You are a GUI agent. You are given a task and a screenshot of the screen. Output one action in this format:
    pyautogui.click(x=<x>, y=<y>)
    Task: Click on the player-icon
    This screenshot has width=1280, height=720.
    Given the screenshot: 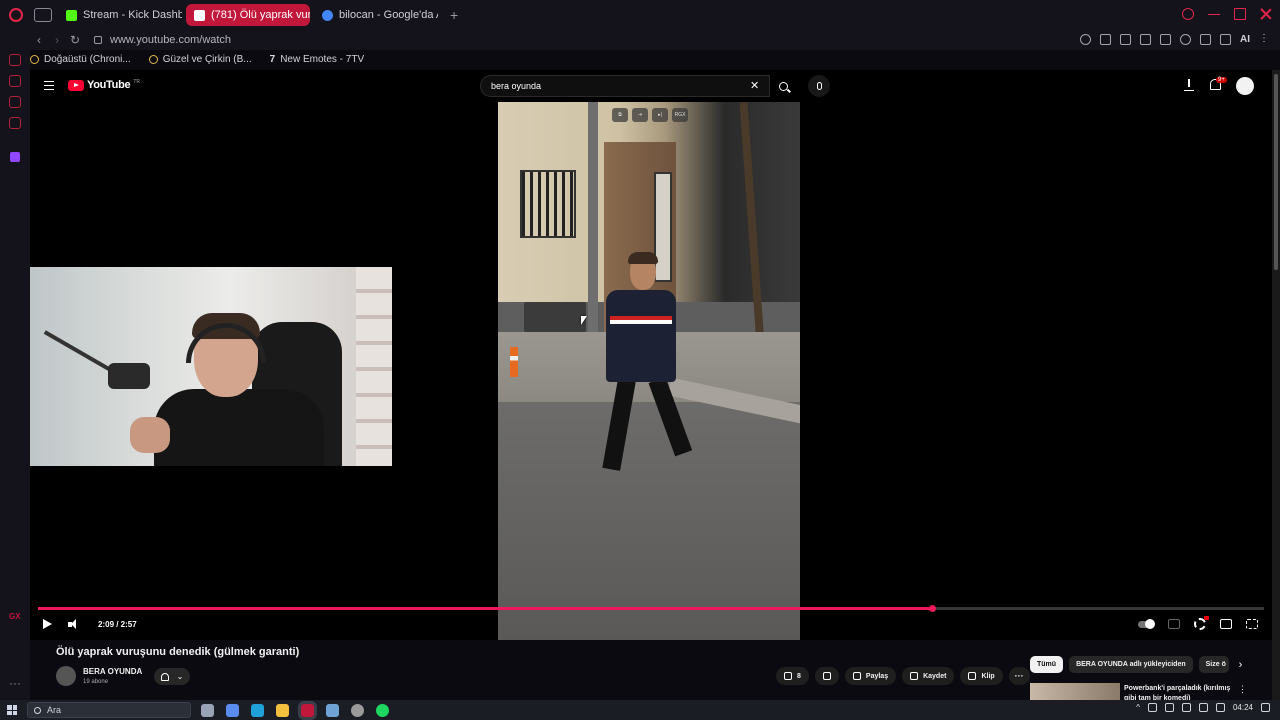 What is the action you would take?
    pyautogui.click(x=1165, y=39)
    